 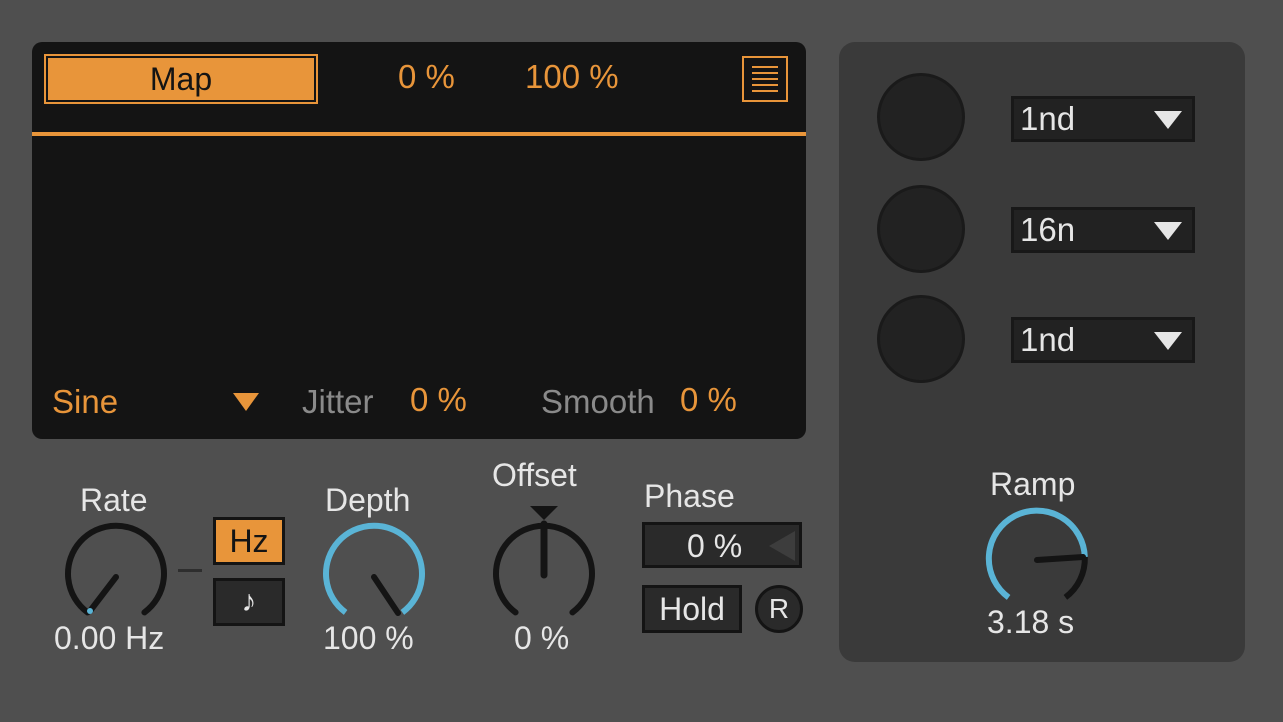 I want to click on map-slot-2-dropdown: 16n, so click(x=1103, y=230).